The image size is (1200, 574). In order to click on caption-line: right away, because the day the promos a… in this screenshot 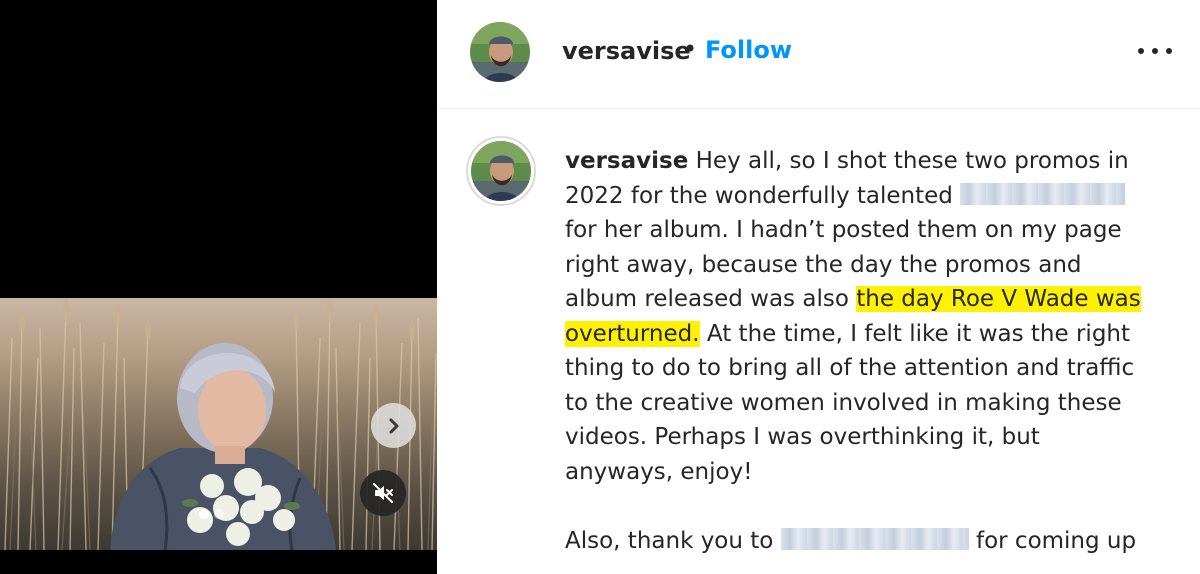, I will do `click(823, 264)`.